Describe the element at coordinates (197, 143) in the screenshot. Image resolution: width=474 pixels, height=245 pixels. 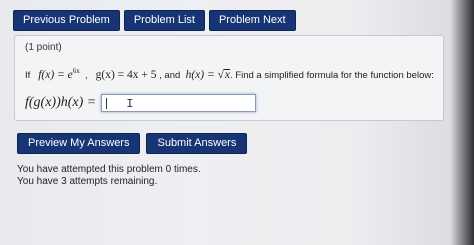
I see `submit-answers-button: Submit Answers` at that location.